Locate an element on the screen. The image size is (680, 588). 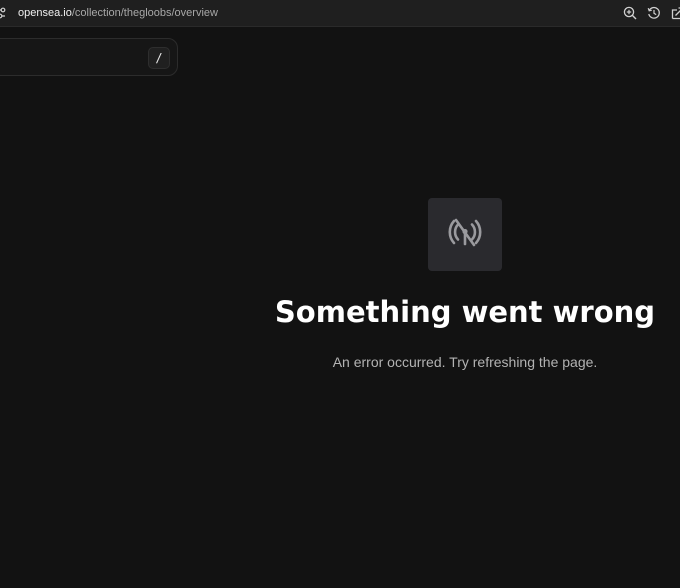
search-shortcut-key: / is located at coordinates (159, 58).